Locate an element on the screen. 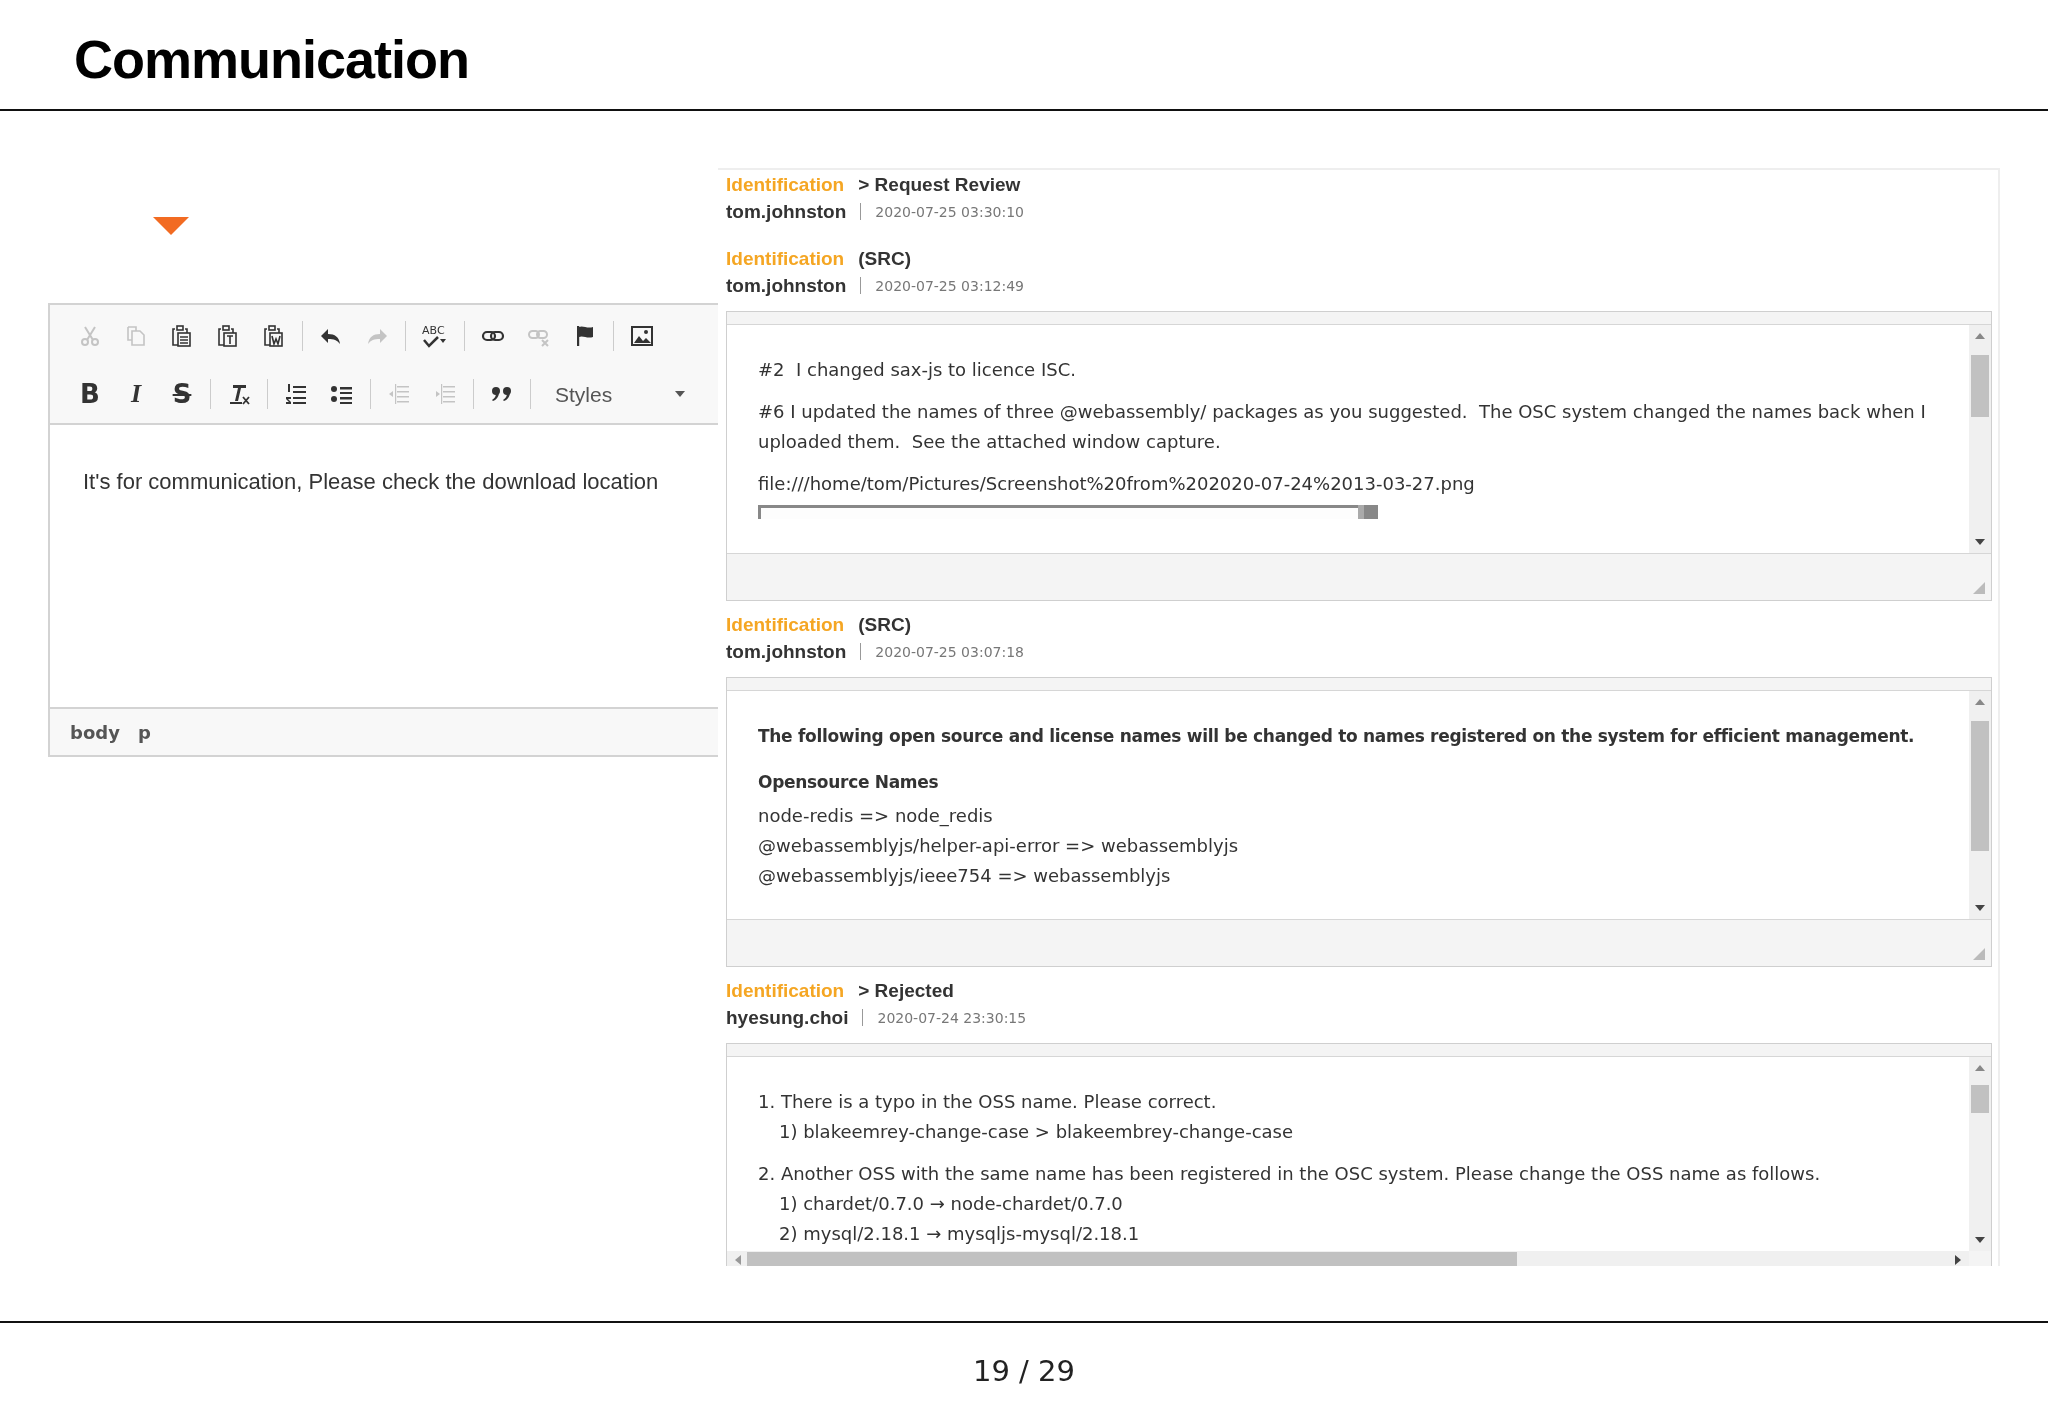 Image resolution: width=2048 pixels, height=1418 pixels. image-icon is located at coordinates (642, 336).